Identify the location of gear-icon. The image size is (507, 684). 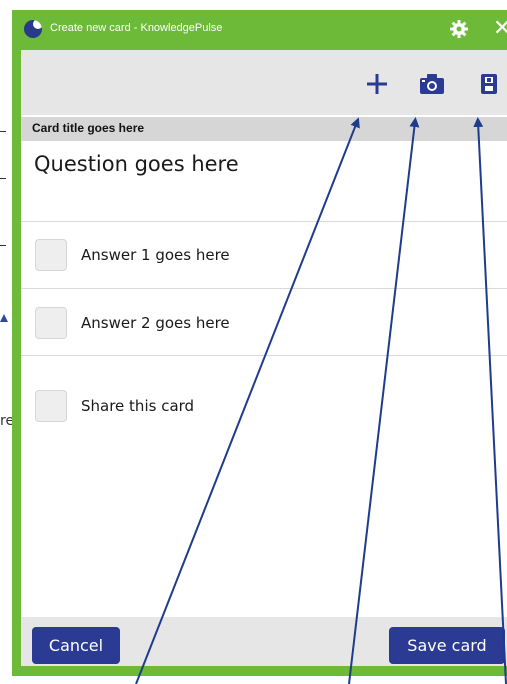
(459, 29).